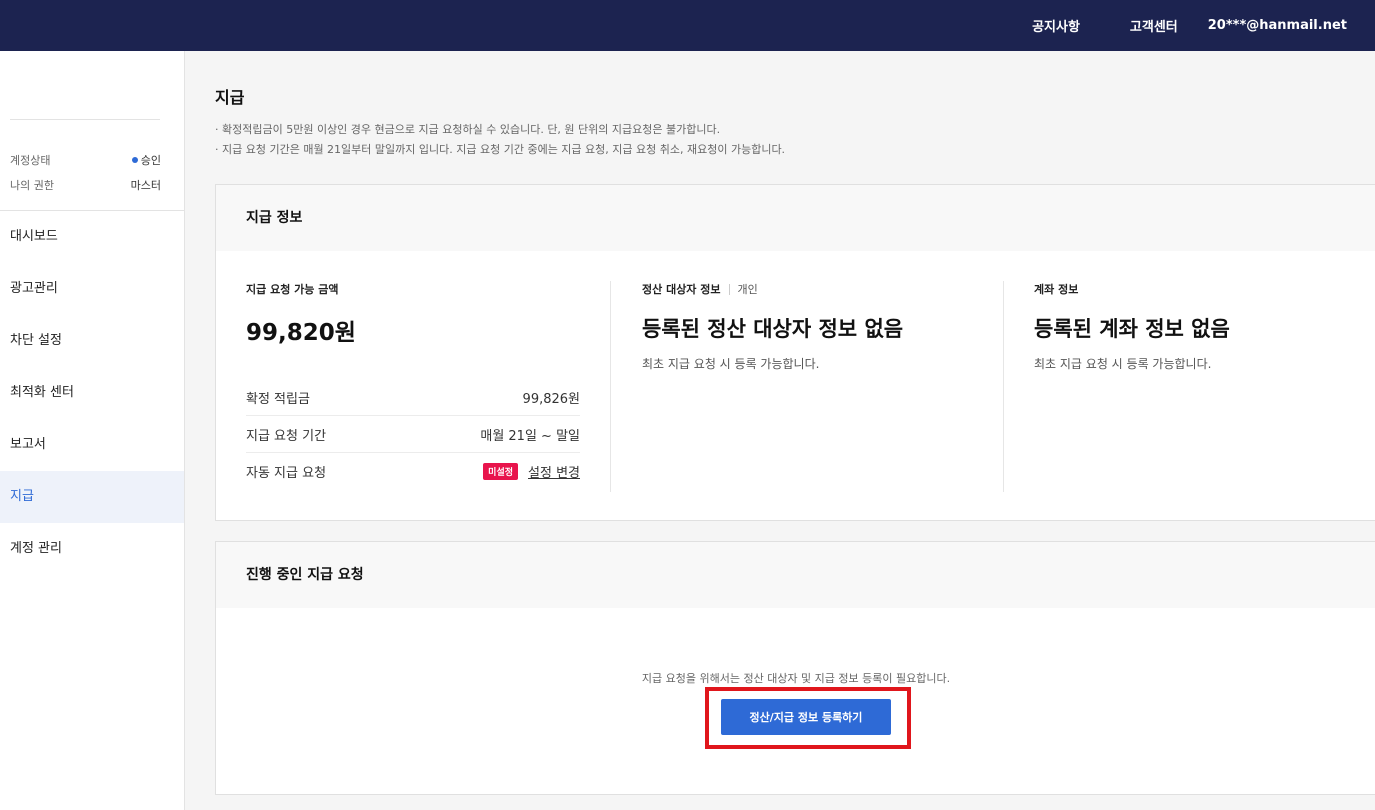 The width and height of the screenshot is (1375, 810). I want to click on available-amount-section: 지급 요청 가능 금액 99,820원, so click(301, 314).